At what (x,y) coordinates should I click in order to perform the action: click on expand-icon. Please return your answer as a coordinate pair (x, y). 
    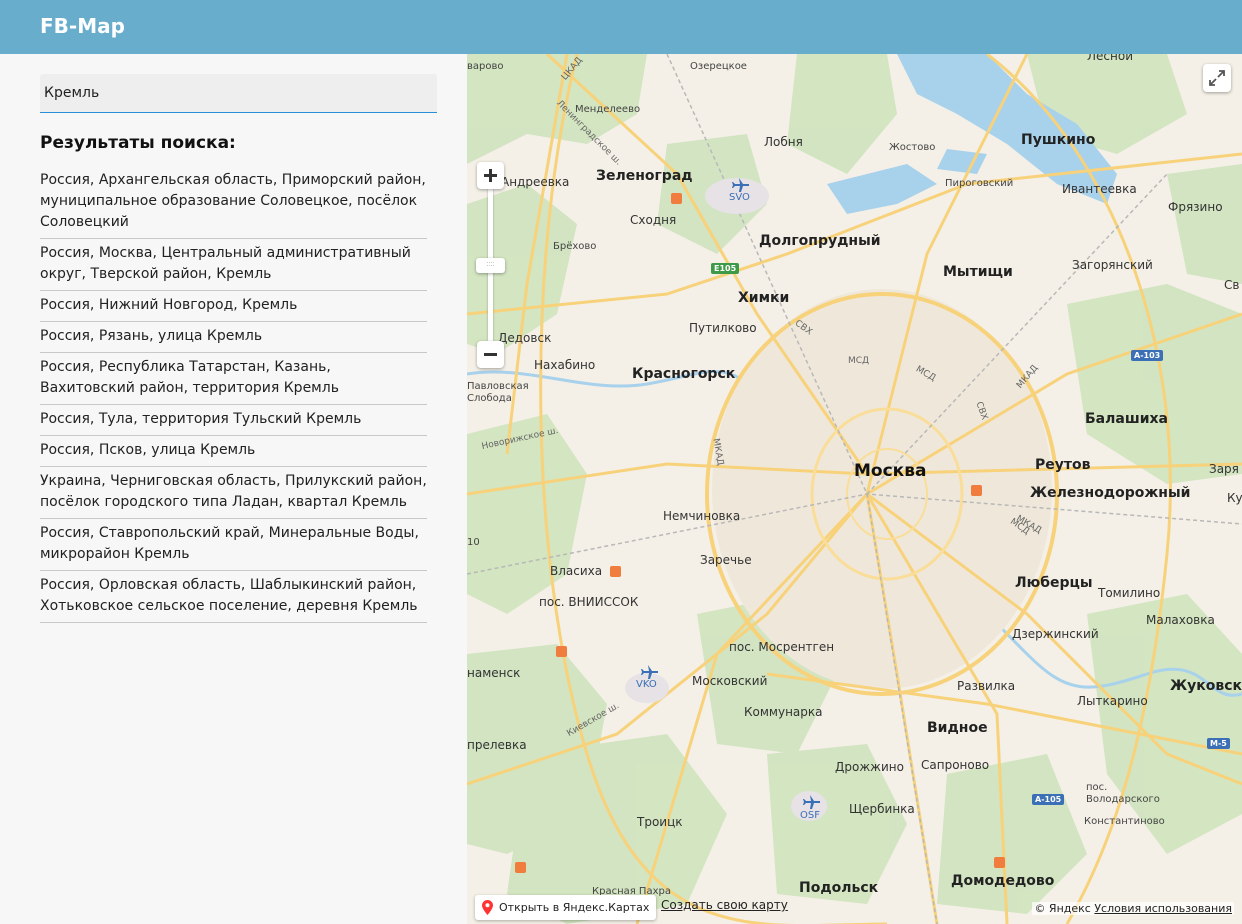
    Looking at the image, I should click on (1217, 78).